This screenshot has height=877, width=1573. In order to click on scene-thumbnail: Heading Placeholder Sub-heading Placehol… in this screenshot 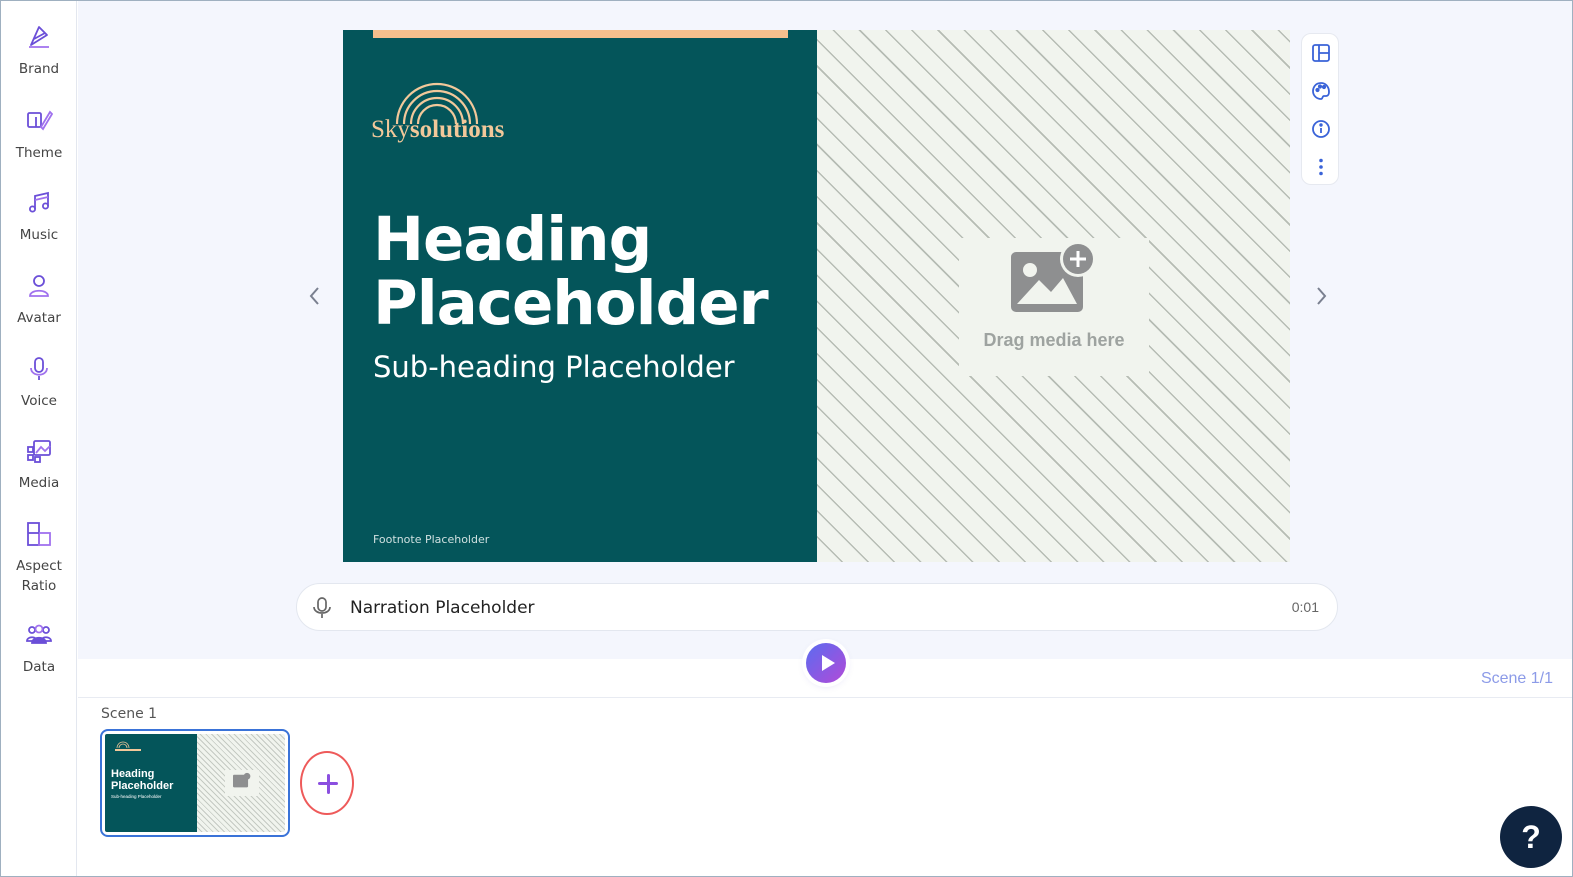, I will do `click(195, 783)`.